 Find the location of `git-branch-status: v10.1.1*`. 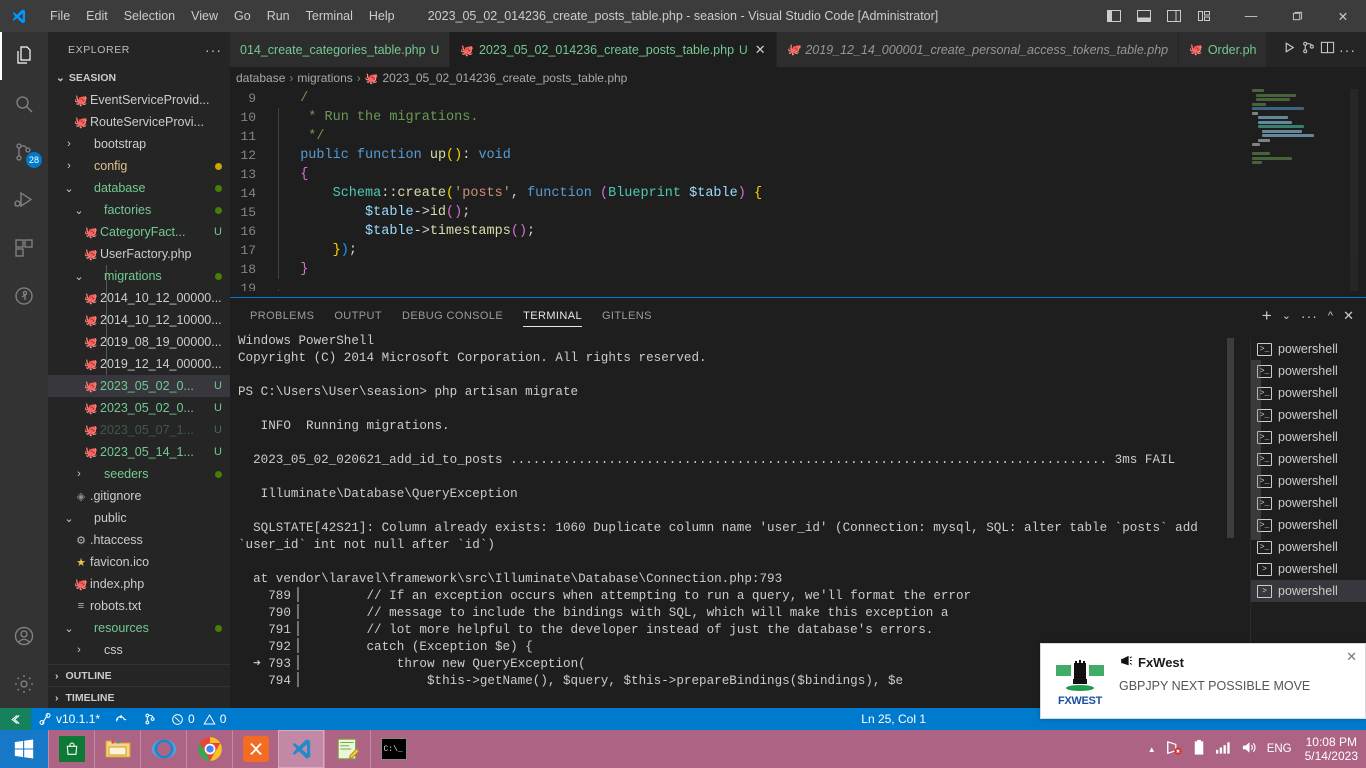

git-branch-status: v10.1.1* is located at coordinates (69, 719).